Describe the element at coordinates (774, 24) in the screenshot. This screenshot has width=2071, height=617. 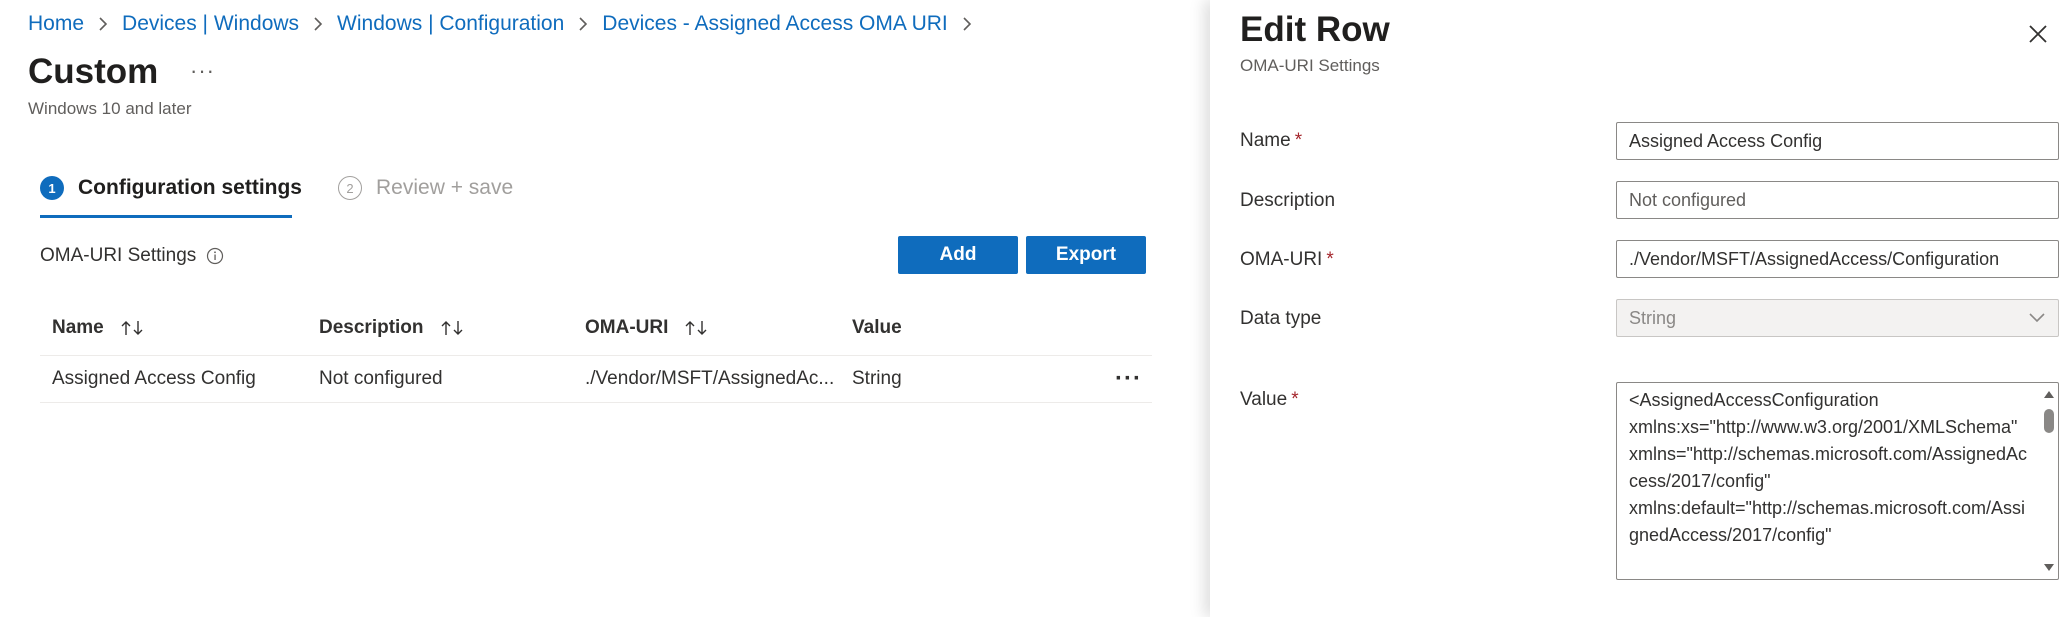
I see `breadcrumb-assigned-access: Devices - Assigned Access OMA URI` at that location.